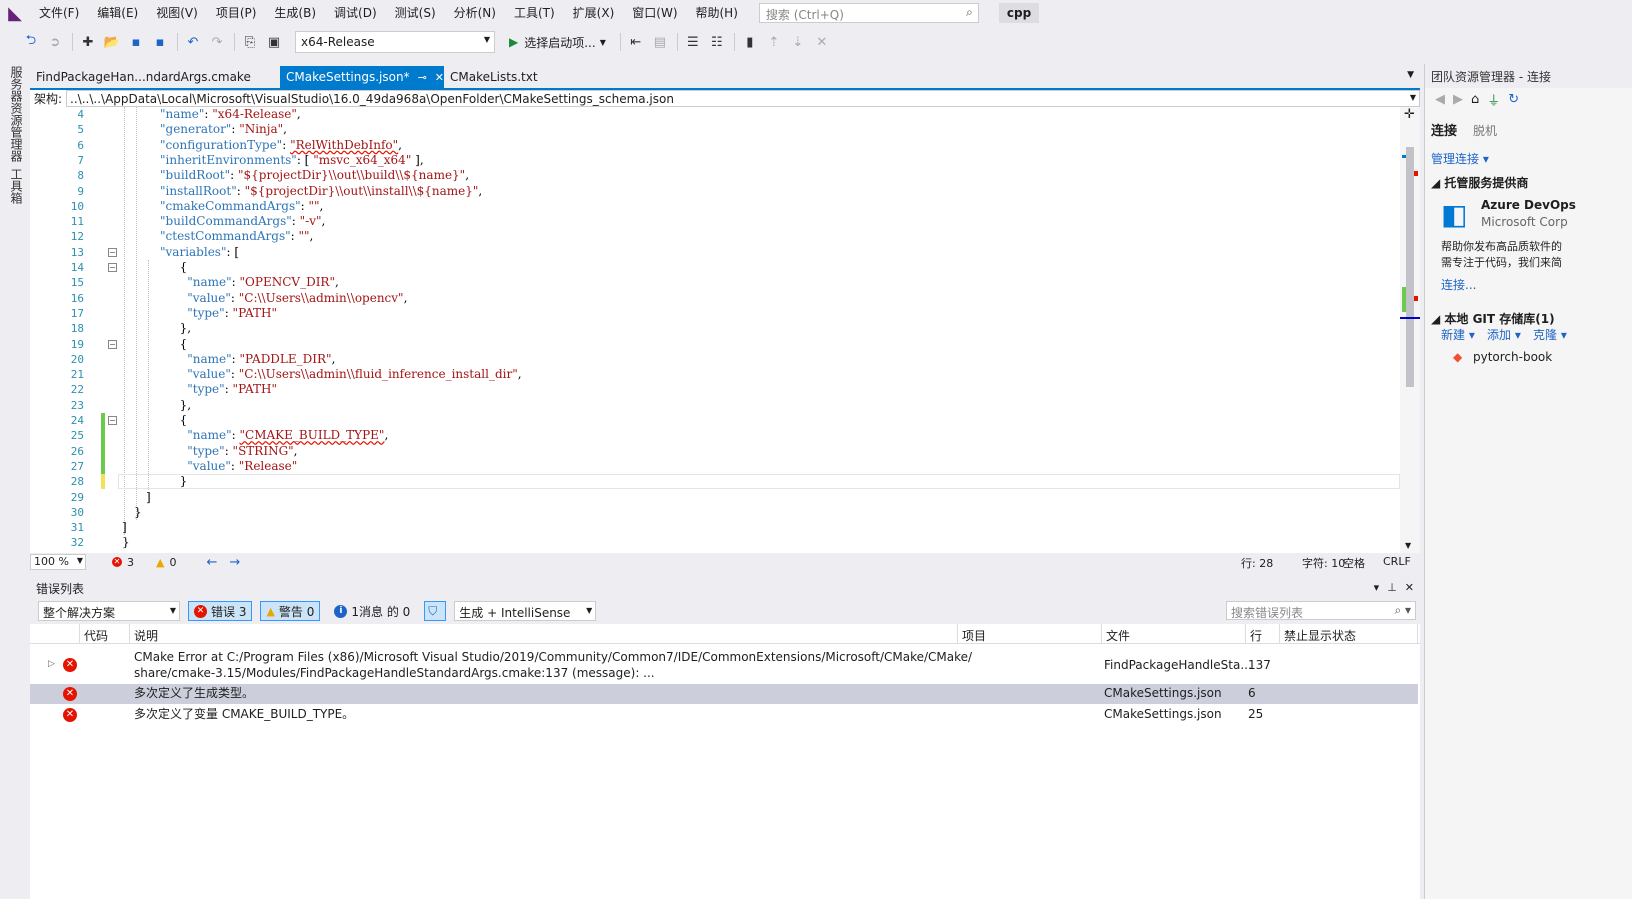 This screenshot has width=1632, height=899. What do you see at coordinates (16, 114) in the screenshot?
I see `server-explorer-tab: 服务器资源管理器` at bounding box center [16, 114].